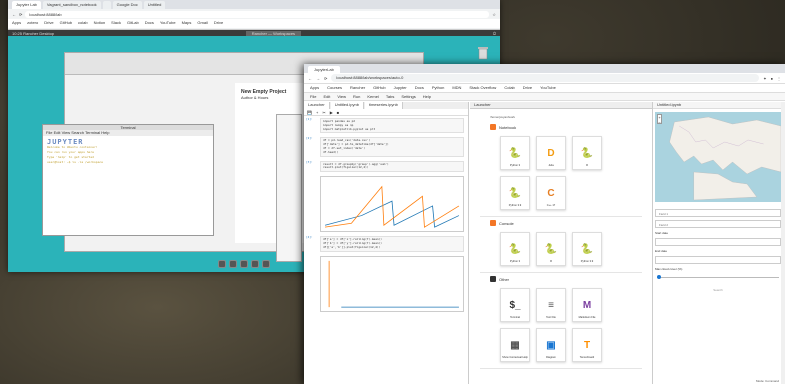 The image size is (785, 384). I want to click on back-bookmark: GitLab, so click(133, 23).